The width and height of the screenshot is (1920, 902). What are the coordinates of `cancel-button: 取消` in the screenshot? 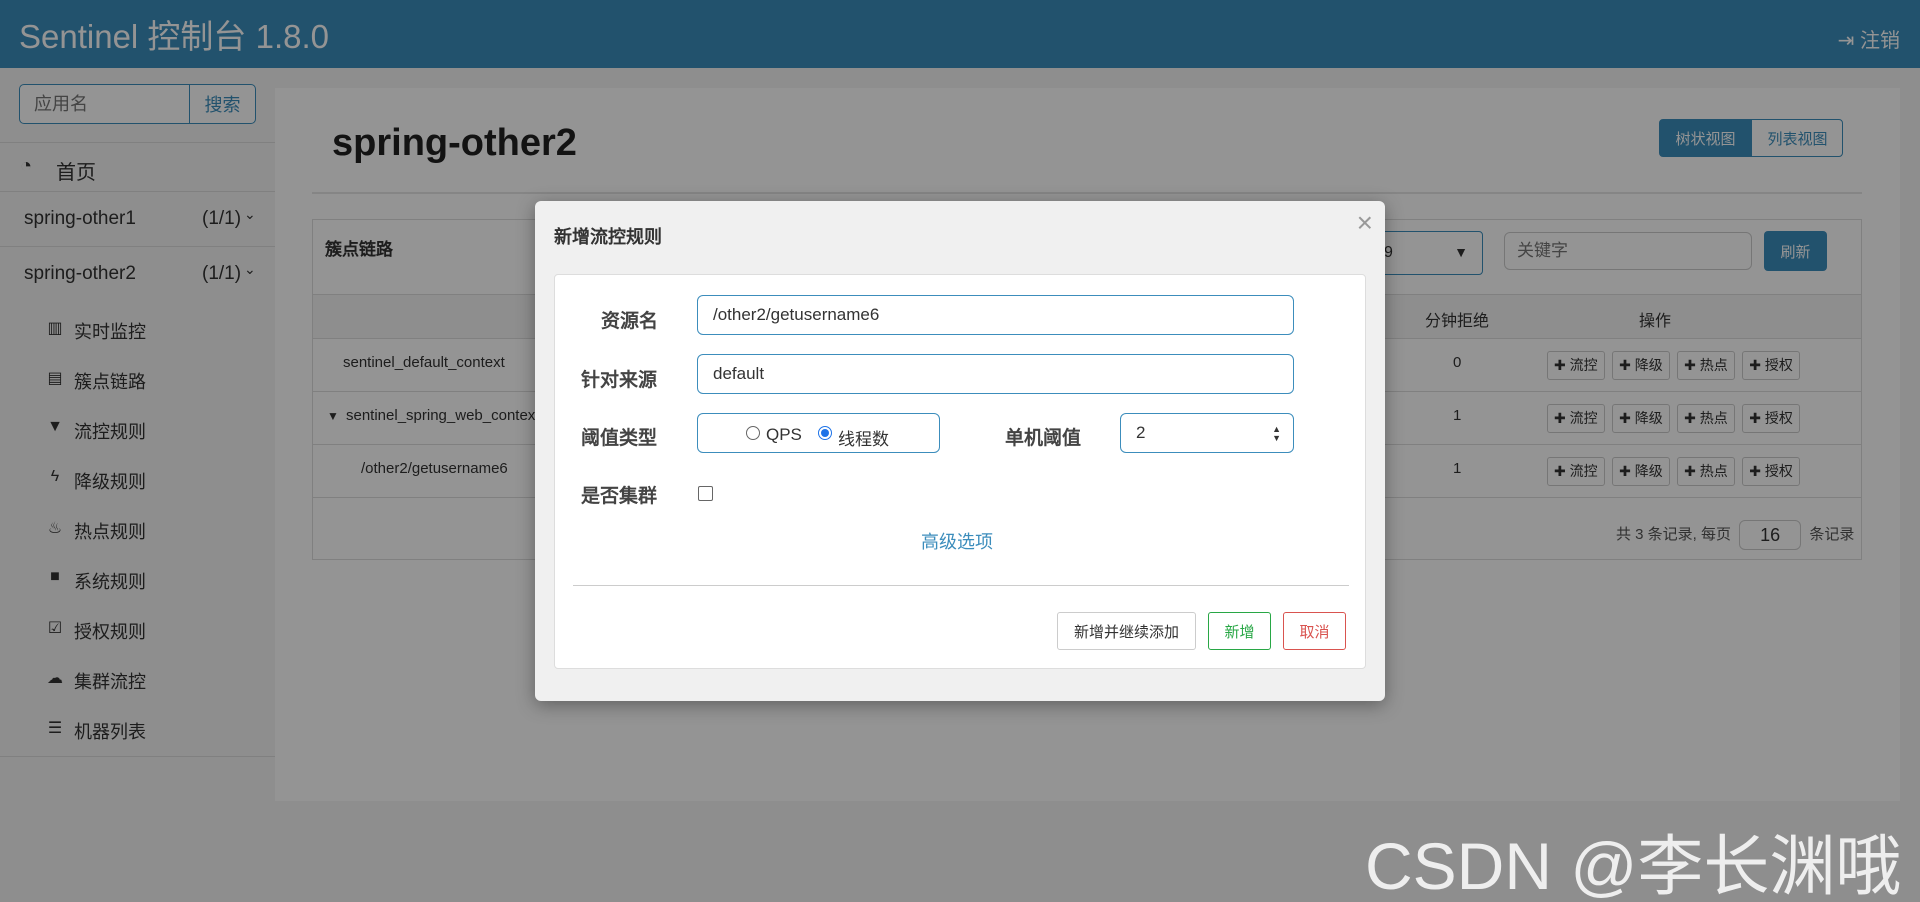 It's located at (1314, 631).